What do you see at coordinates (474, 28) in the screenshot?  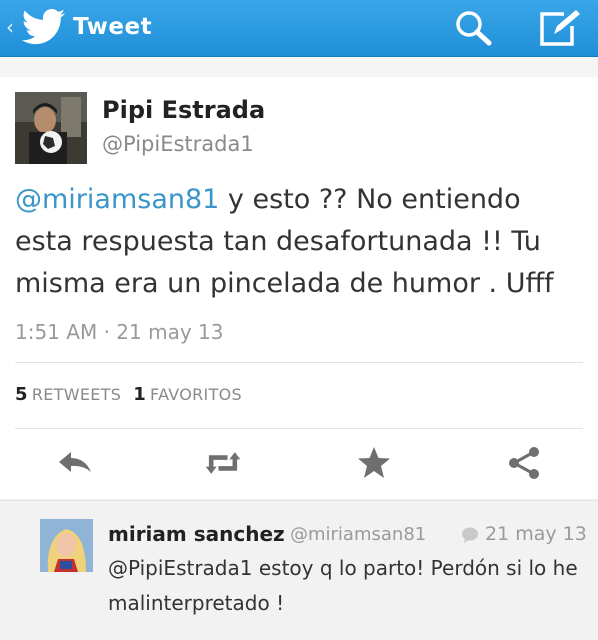 I see `search-icon` at bounding box center [474, 28].